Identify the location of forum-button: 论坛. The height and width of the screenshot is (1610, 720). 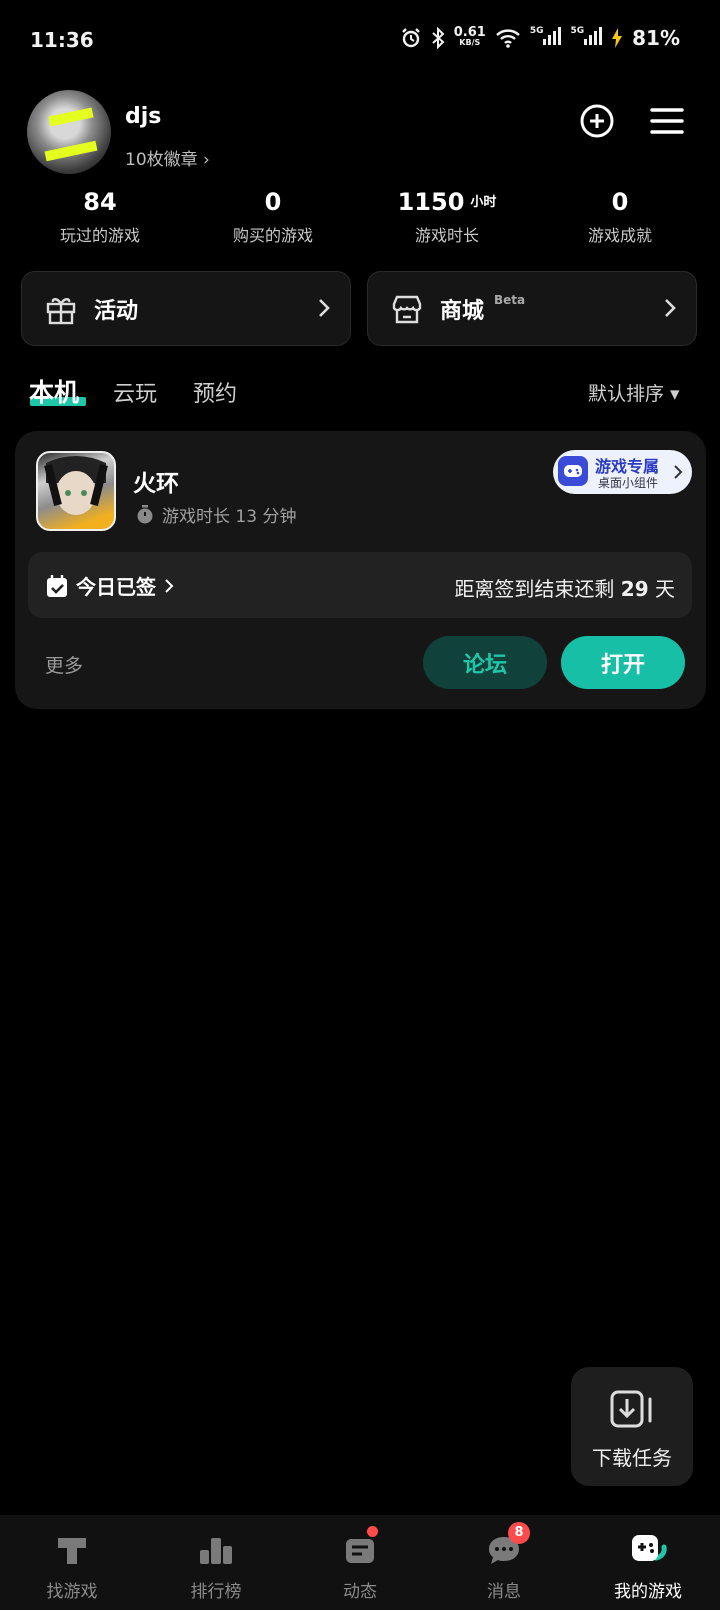
(485, 662).